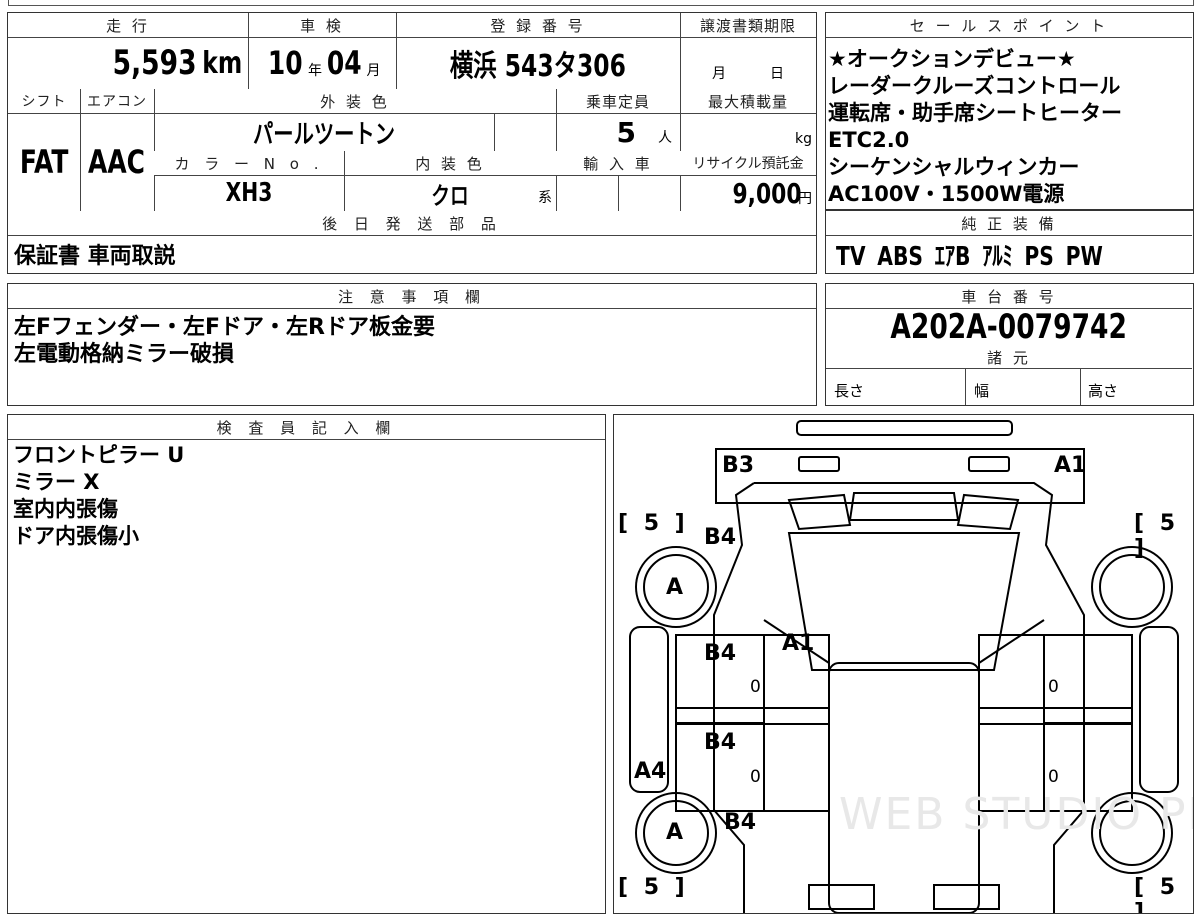 The height and width of the screenshot is (914, 1200). I want to click on damage-mark-a4: A4, so click(650, 771).